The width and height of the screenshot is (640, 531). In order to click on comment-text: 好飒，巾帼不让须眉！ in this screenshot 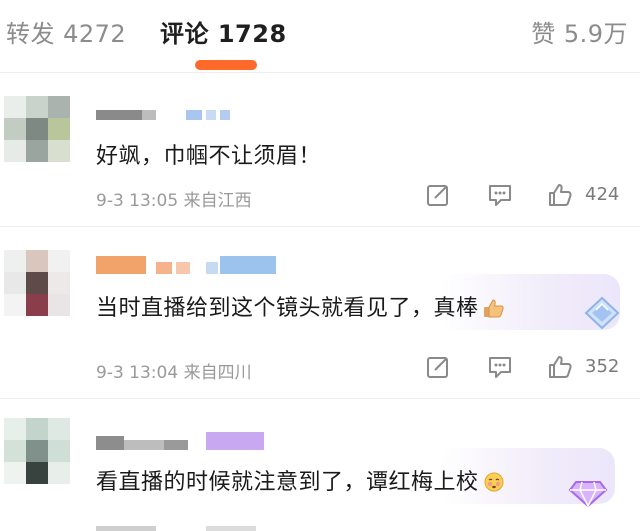, I will do `click(209, 156)`.